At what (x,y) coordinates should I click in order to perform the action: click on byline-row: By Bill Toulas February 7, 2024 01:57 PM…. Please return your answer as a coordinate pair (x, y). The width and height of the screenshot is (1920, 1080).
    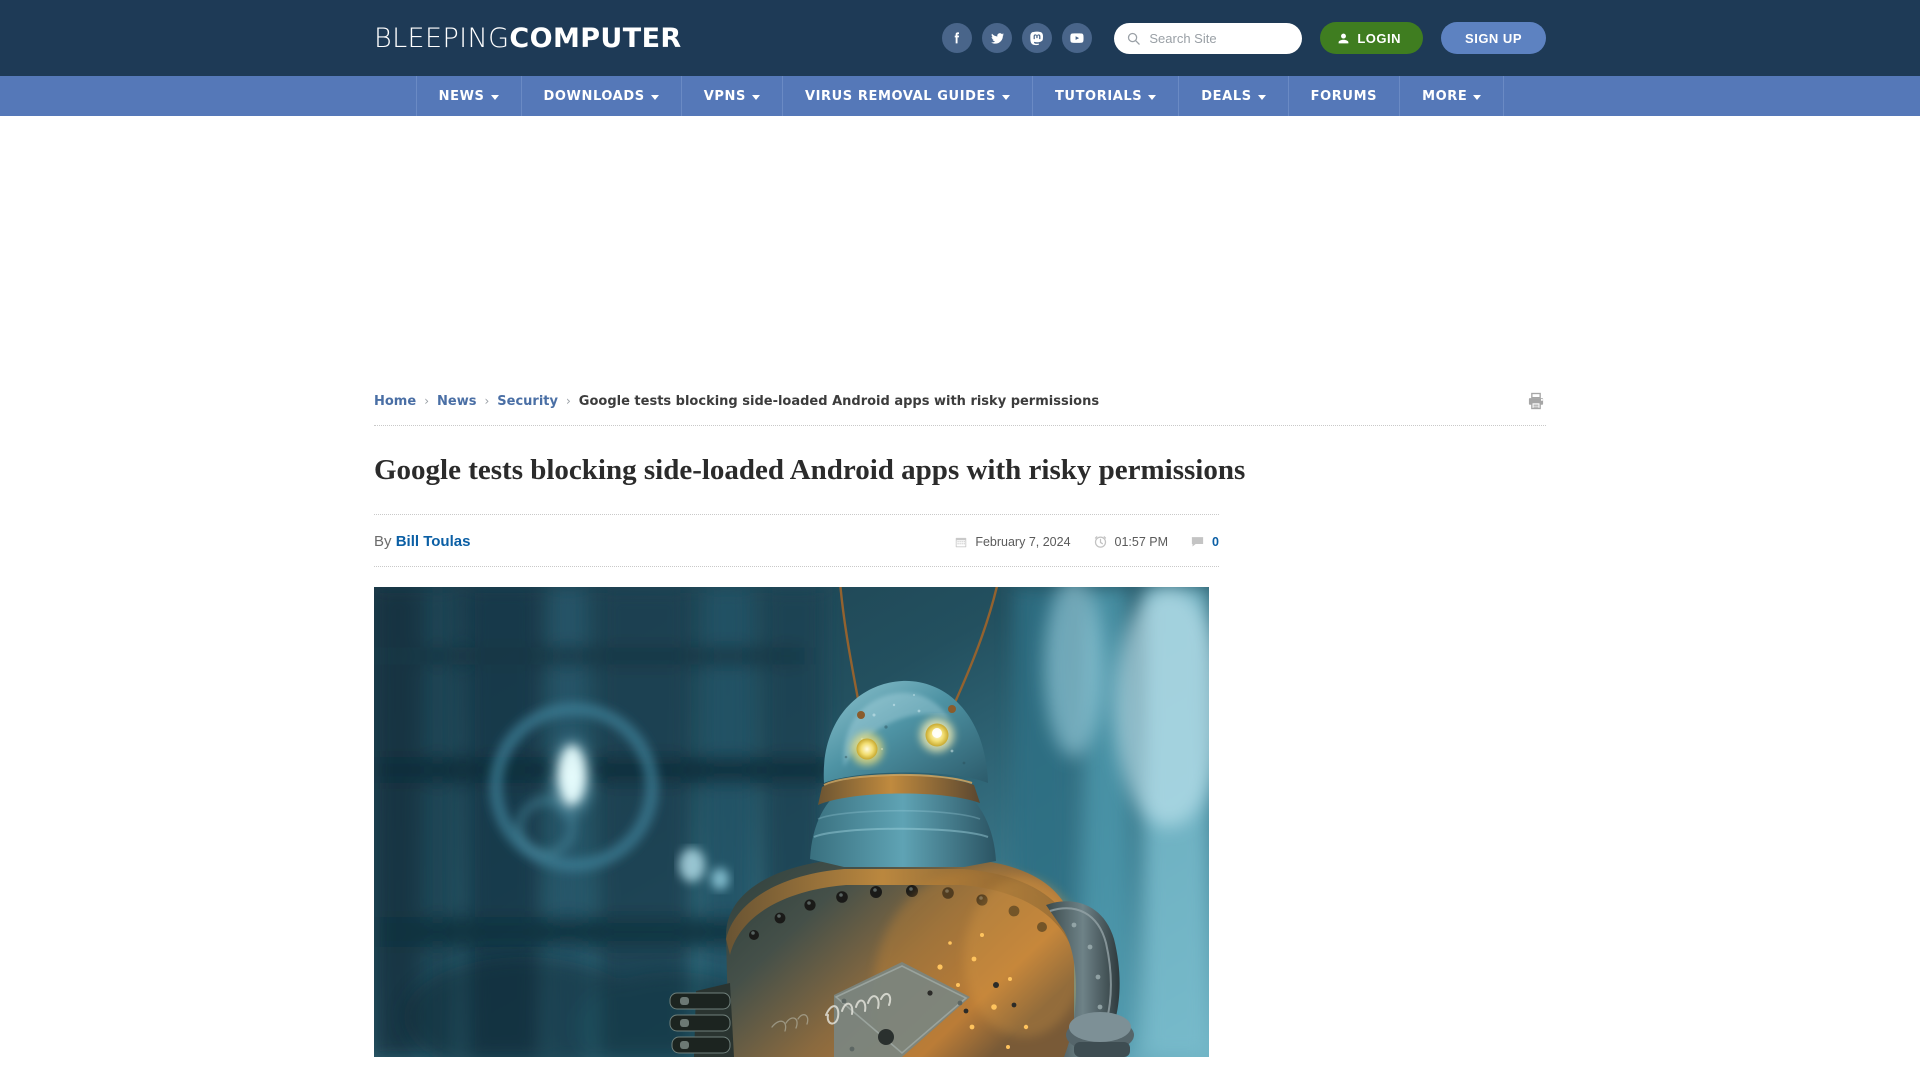
    Looking at the image, I should click on (796, 540).